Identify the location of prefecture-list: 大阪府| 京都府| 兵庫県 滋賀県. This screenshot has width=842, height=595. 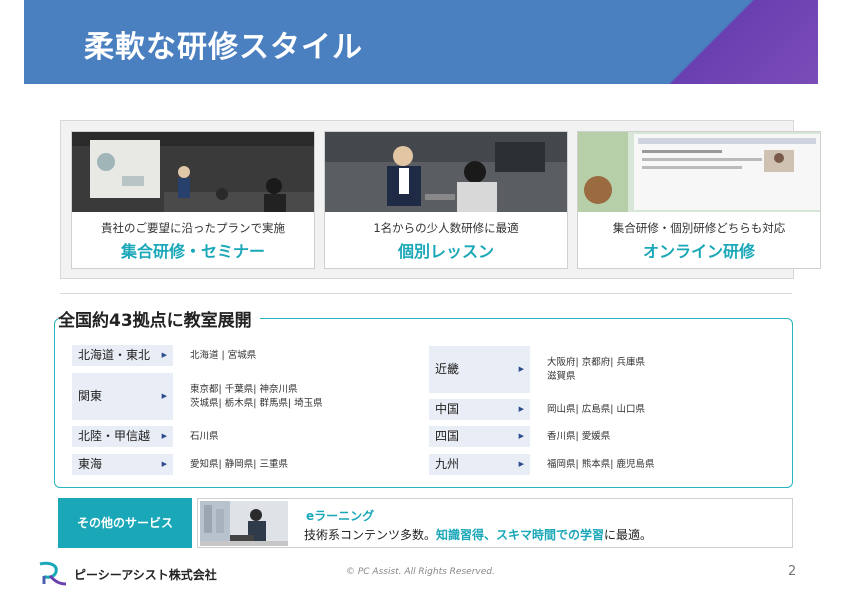
(596, 370).